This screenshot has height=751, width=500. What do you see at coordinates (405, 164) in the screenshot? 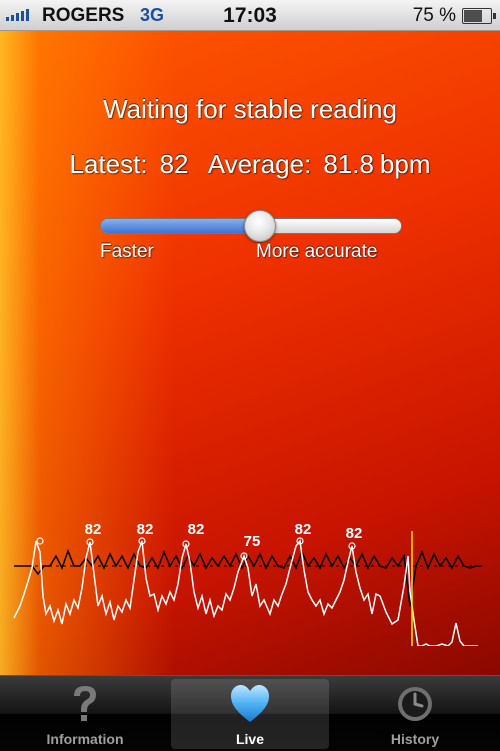
I see `unit-label: bpm` at bounding box center [405, 164].